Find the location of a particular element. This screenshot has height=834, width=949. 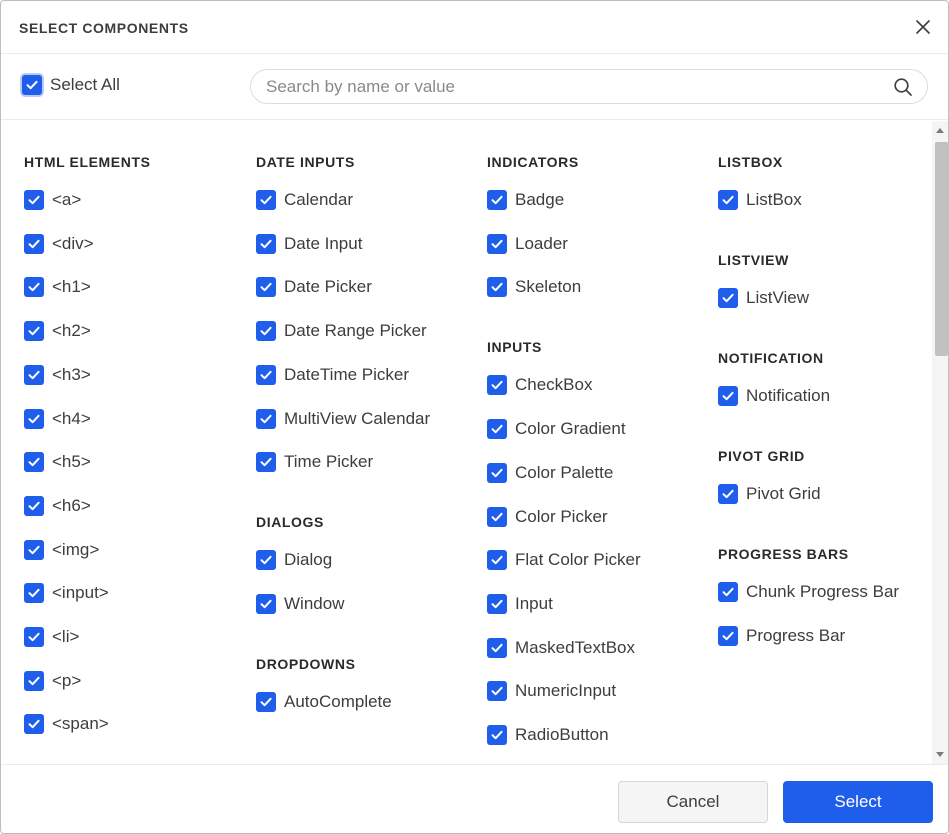

component-checkbox-item: Skeleton is located at coordinates (534, 287).